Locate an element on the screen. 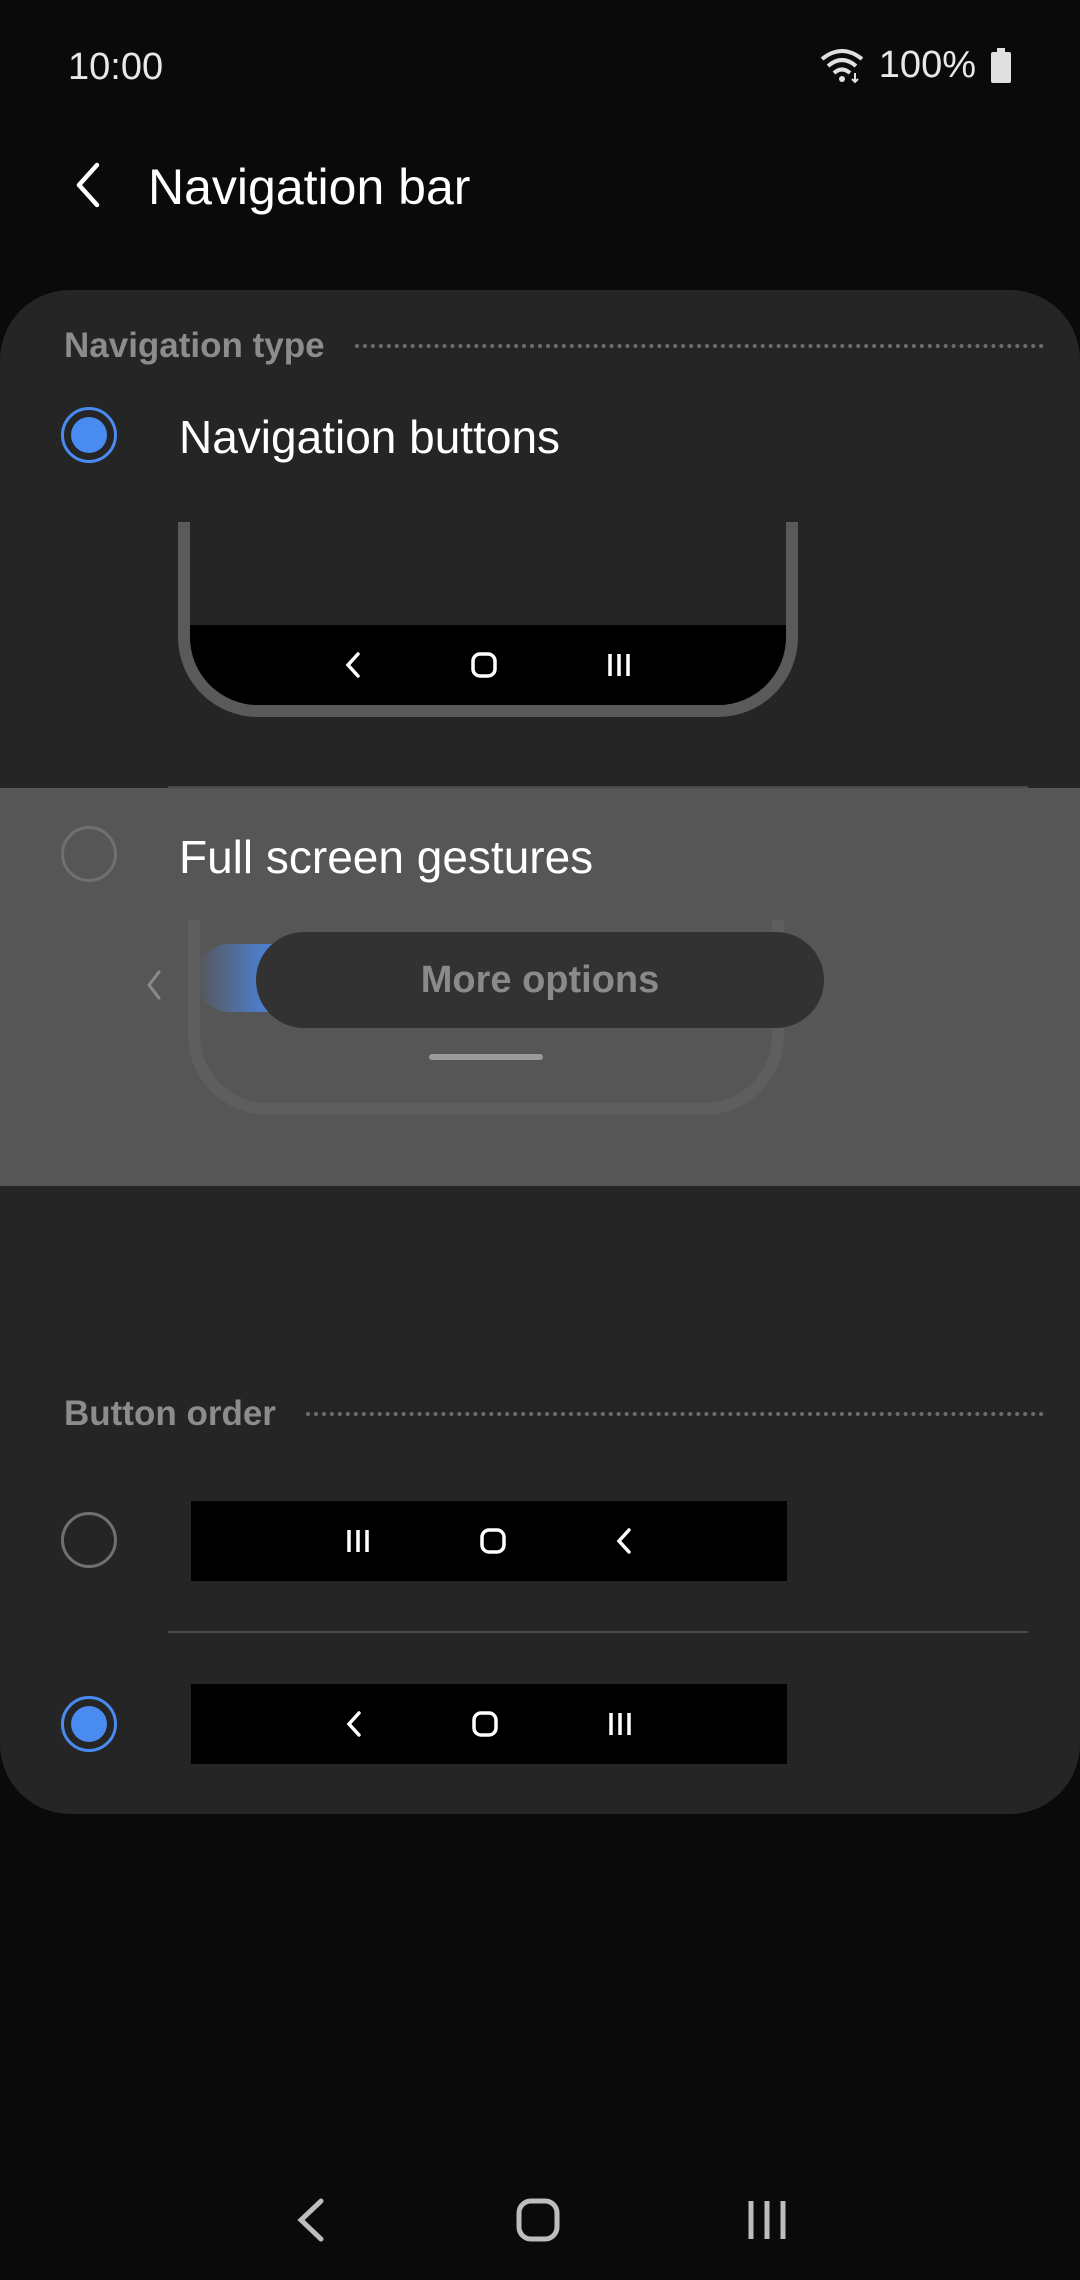 This screenshot has width=1080, height=2280. gesture-back-hint-icon is located at coordinates (154, 985).